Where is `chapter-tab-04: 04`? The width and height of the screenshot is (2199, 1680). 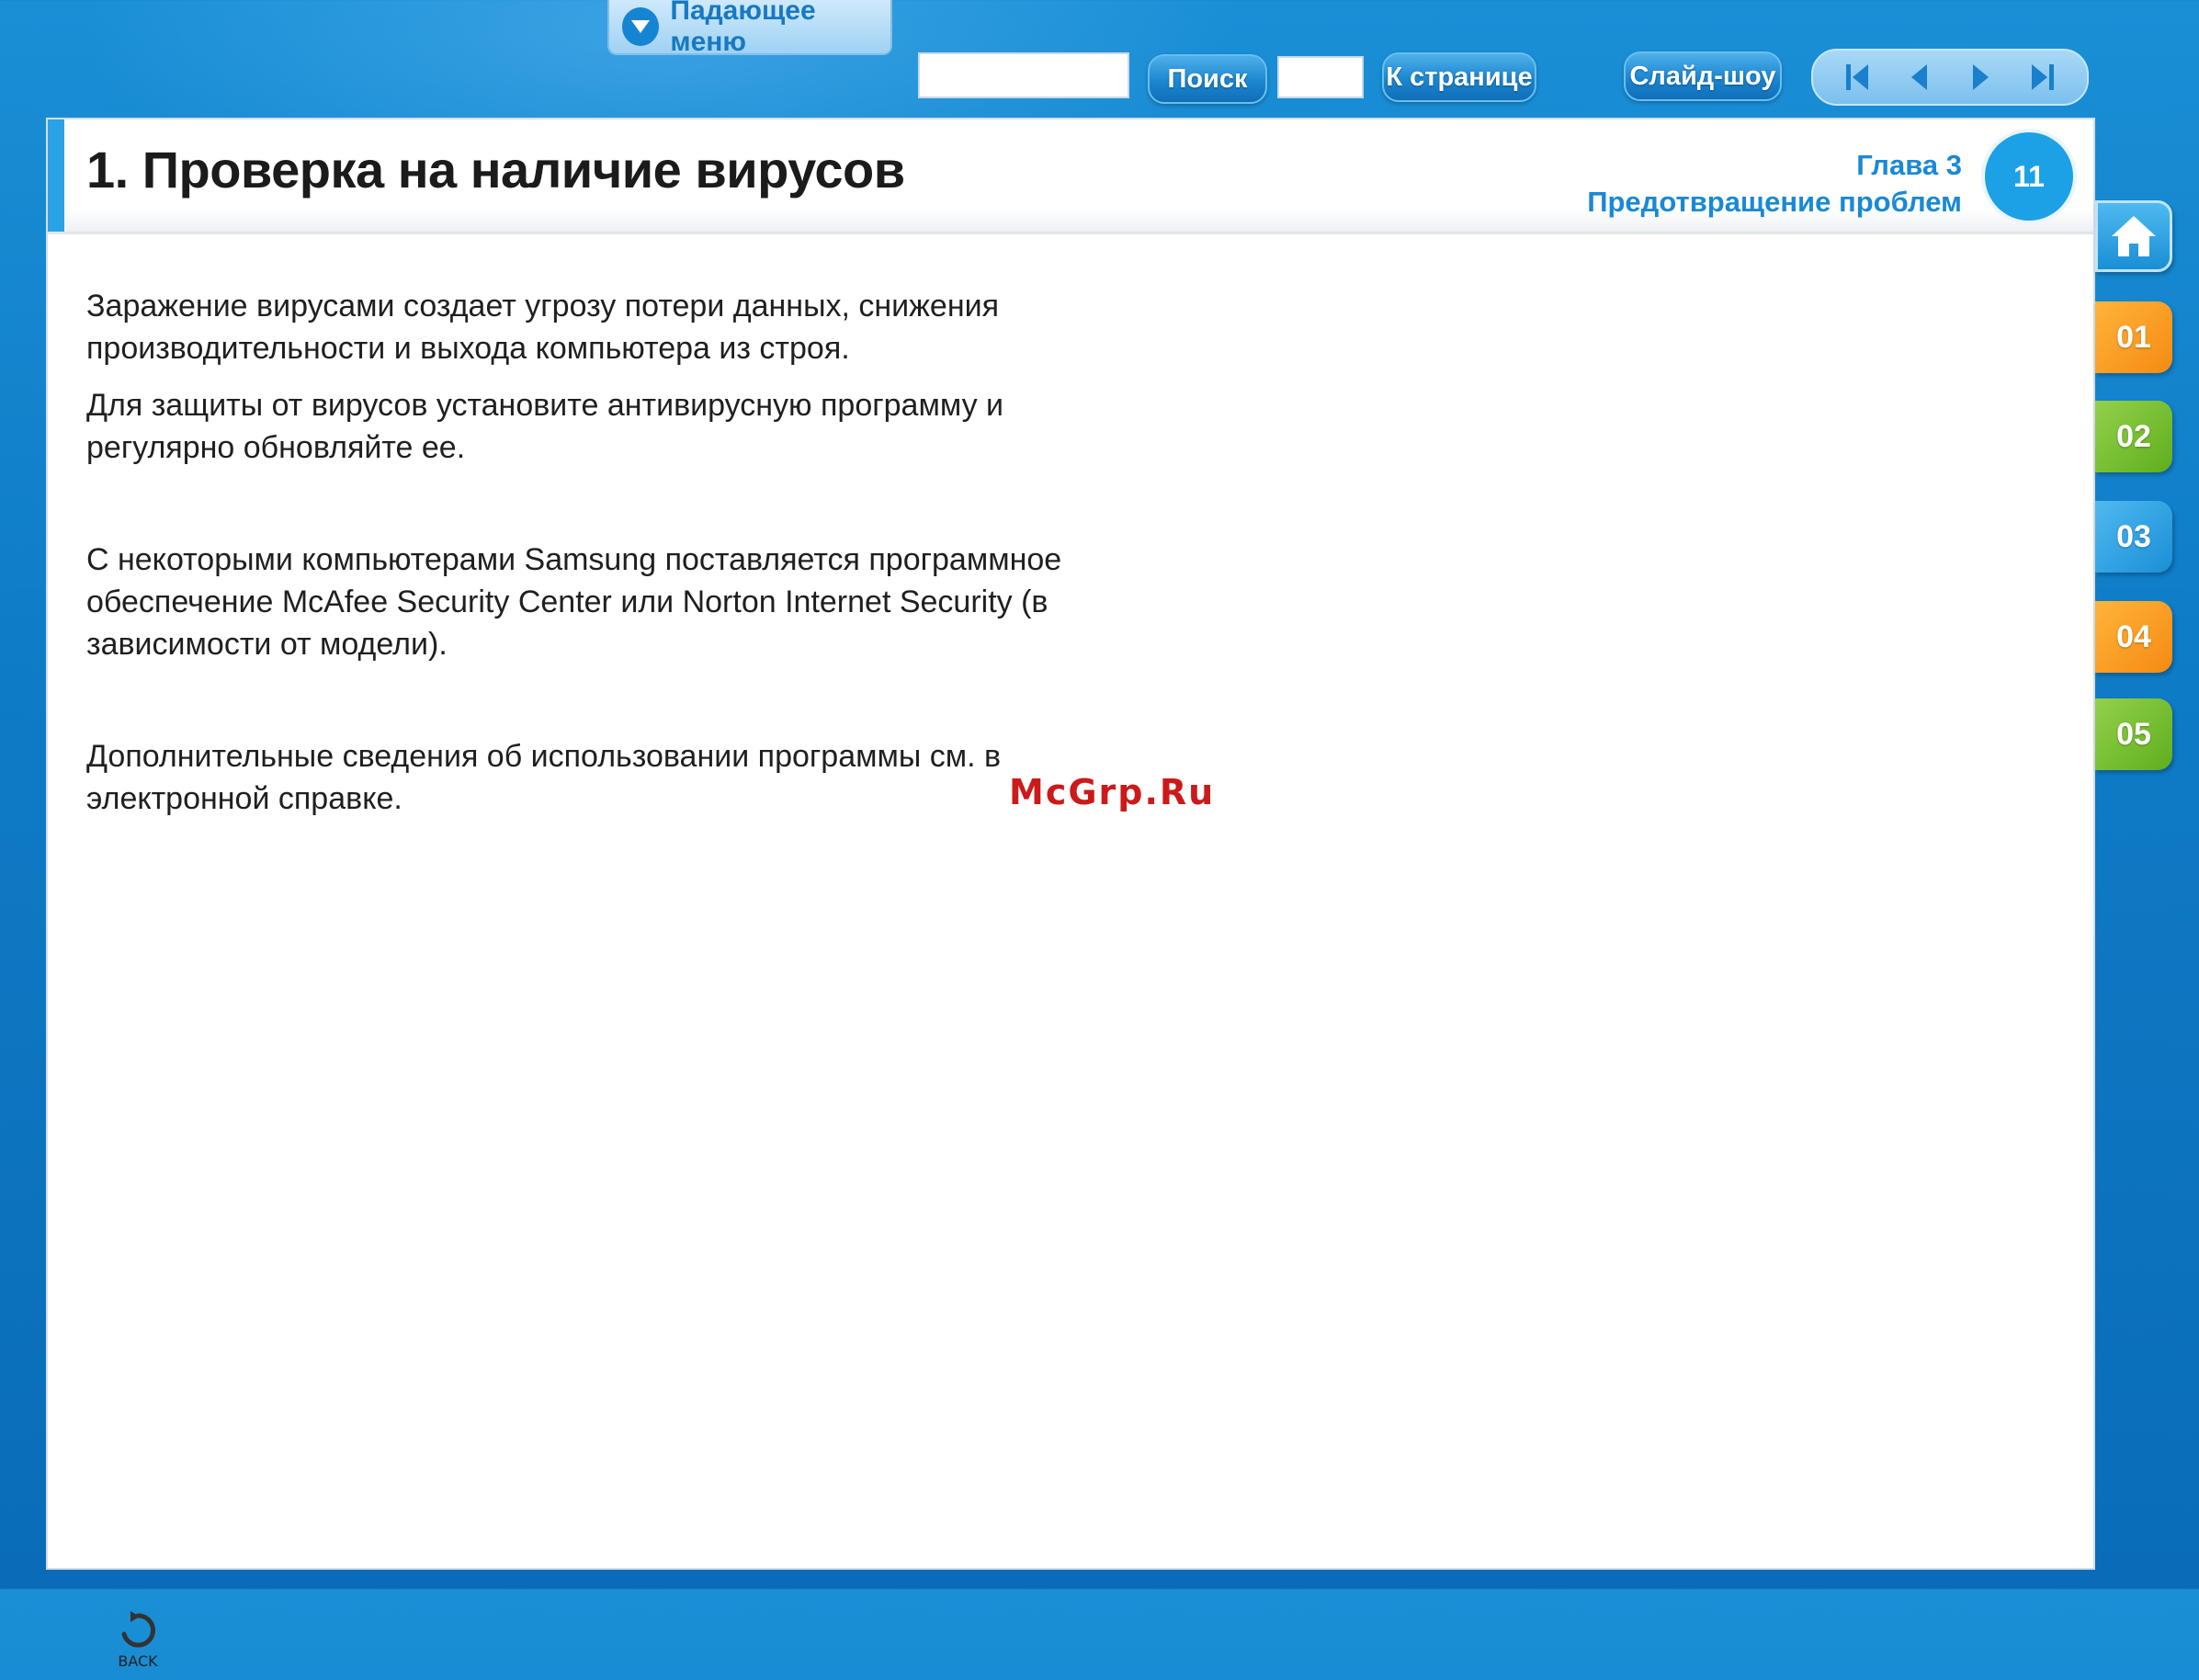
chapter-tab-04: 04 is located at coordinates (2134, 637).